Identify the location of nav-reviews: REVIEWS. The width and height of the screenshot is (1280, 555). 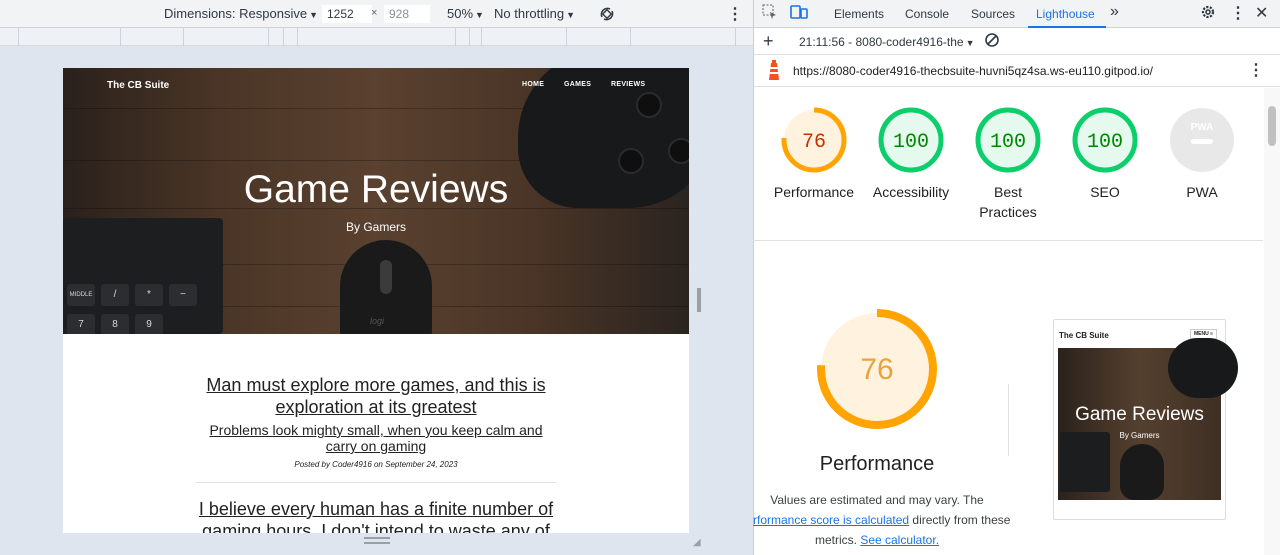
(628, 84).